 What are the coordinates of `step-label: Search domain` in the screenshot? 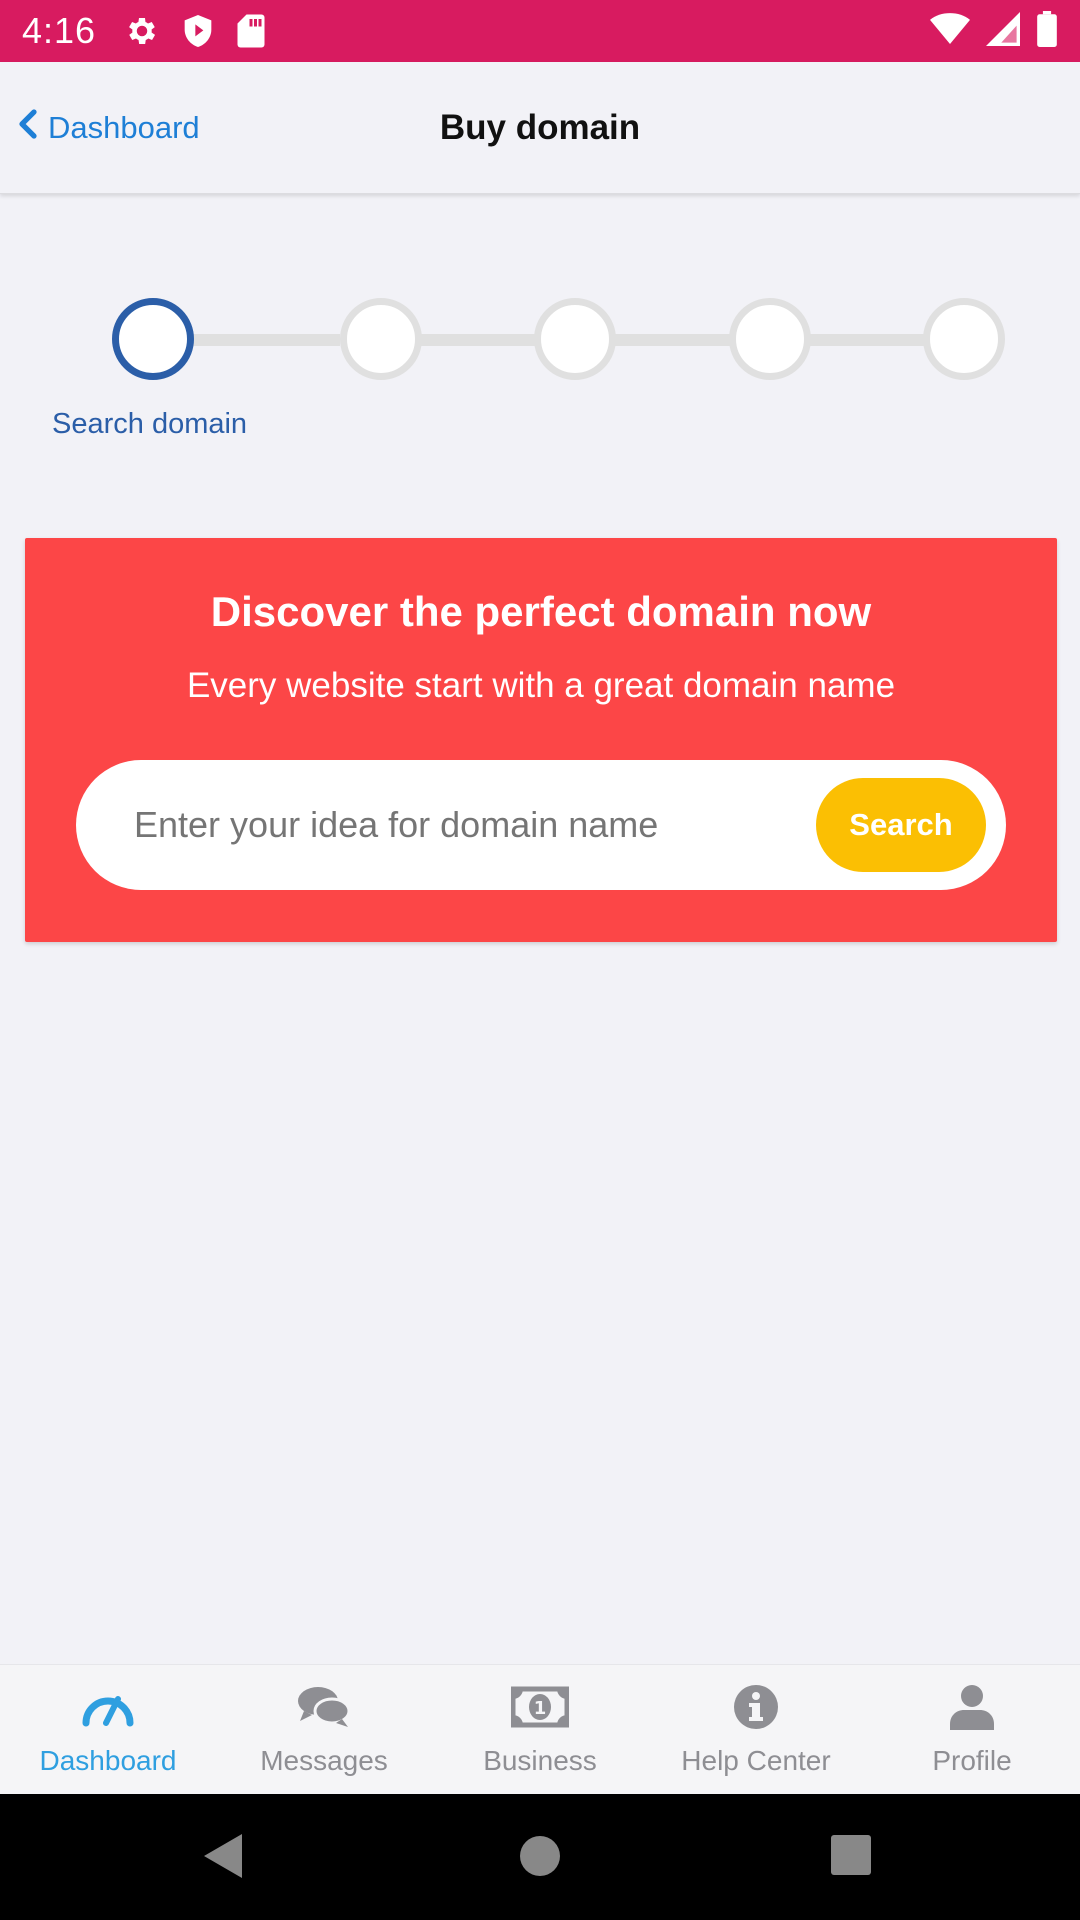 It's located at (150, 424).